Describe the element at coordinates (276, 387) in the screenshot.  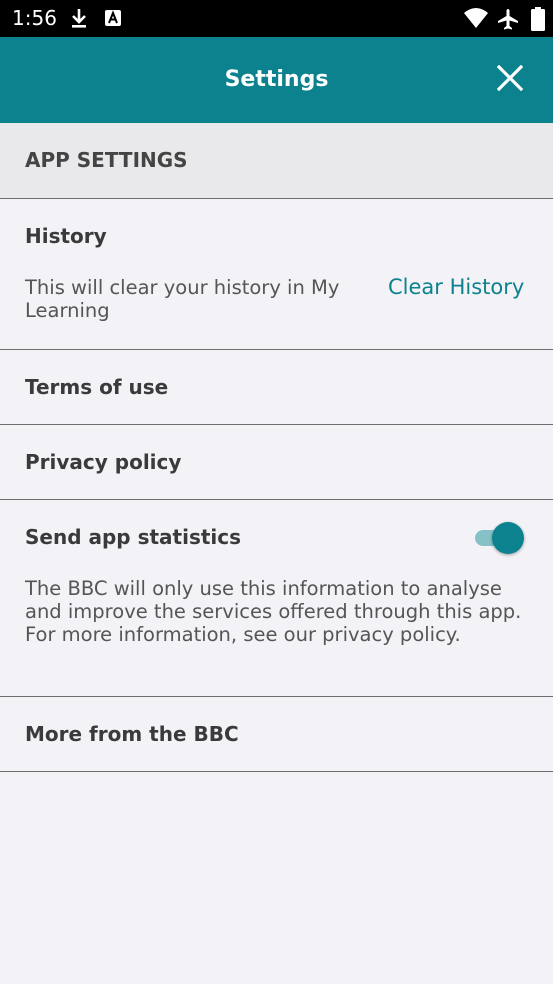
I see `terms-of-use-row: Terms of use` at that location.